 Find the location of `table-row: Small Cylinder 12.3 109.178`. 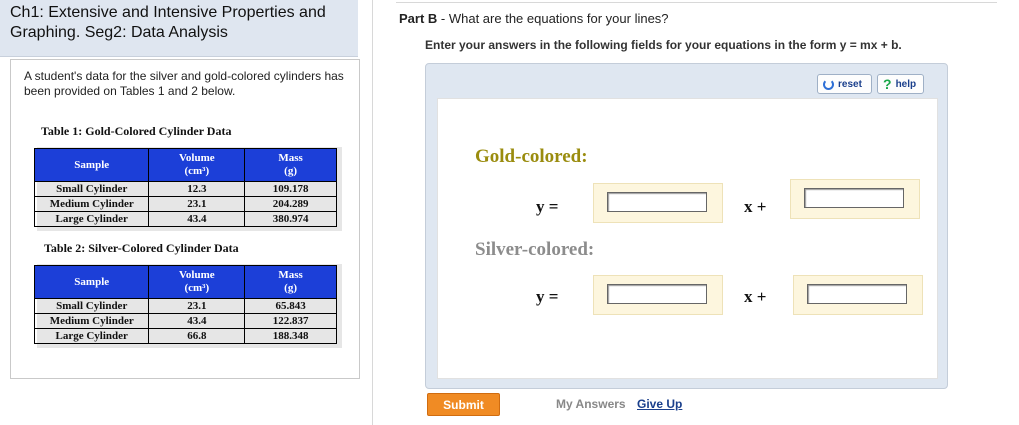

table-row: Small Cylinder 12.3 109.178 is located at coordinates (185, 189).